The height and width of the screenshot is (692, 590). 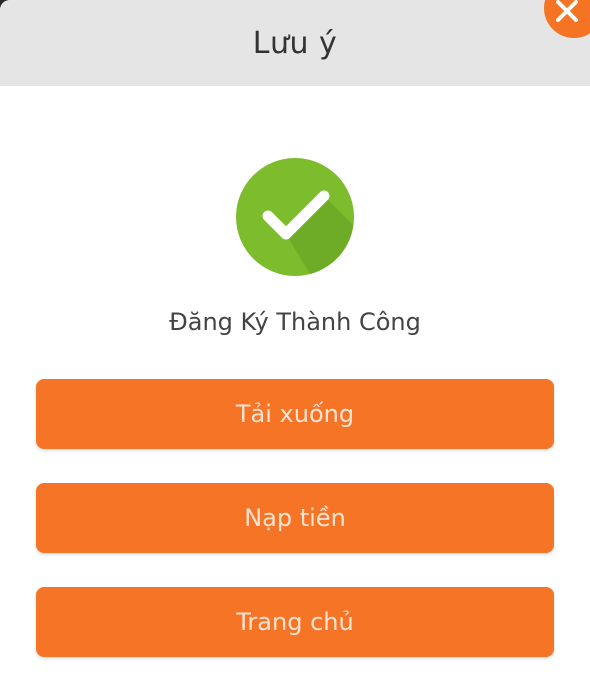 I want to click on dialog-title: Lưu ý, so click(x=295, y=43).